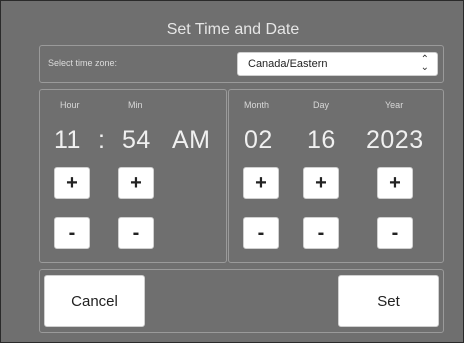 The width and height of the screenshot is (464, 343). What do you see at coordinates (136, 183) in the screenshot?
I see `minute-increment-button: +` at bounding box center [136, 183].